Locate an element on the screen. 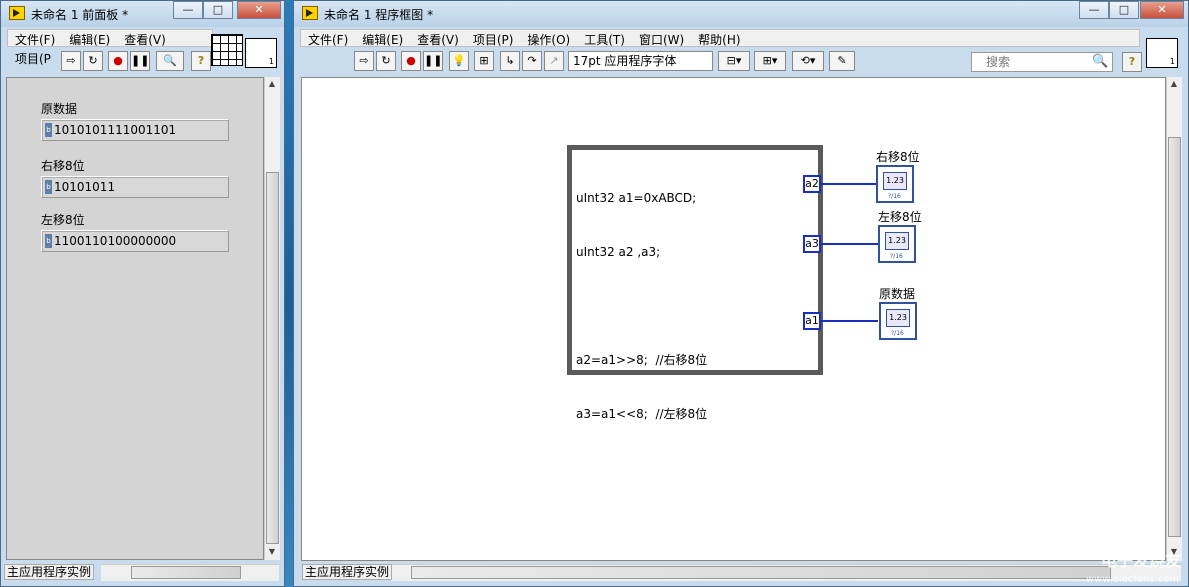  menu-help: 帮助(H) is located at coordinates (719, 39).